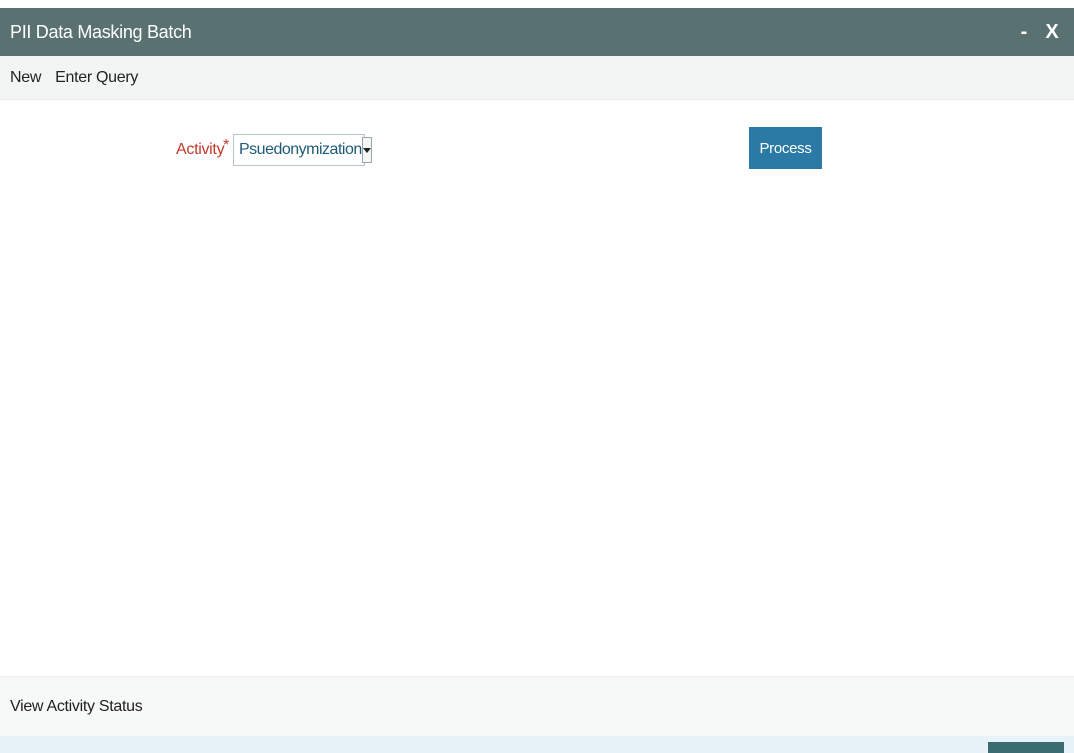 Image resolution: width=1074 pixels, height=753 pixels. I want to click on activity-select-value: Psuedonymization, so click(300, 149).